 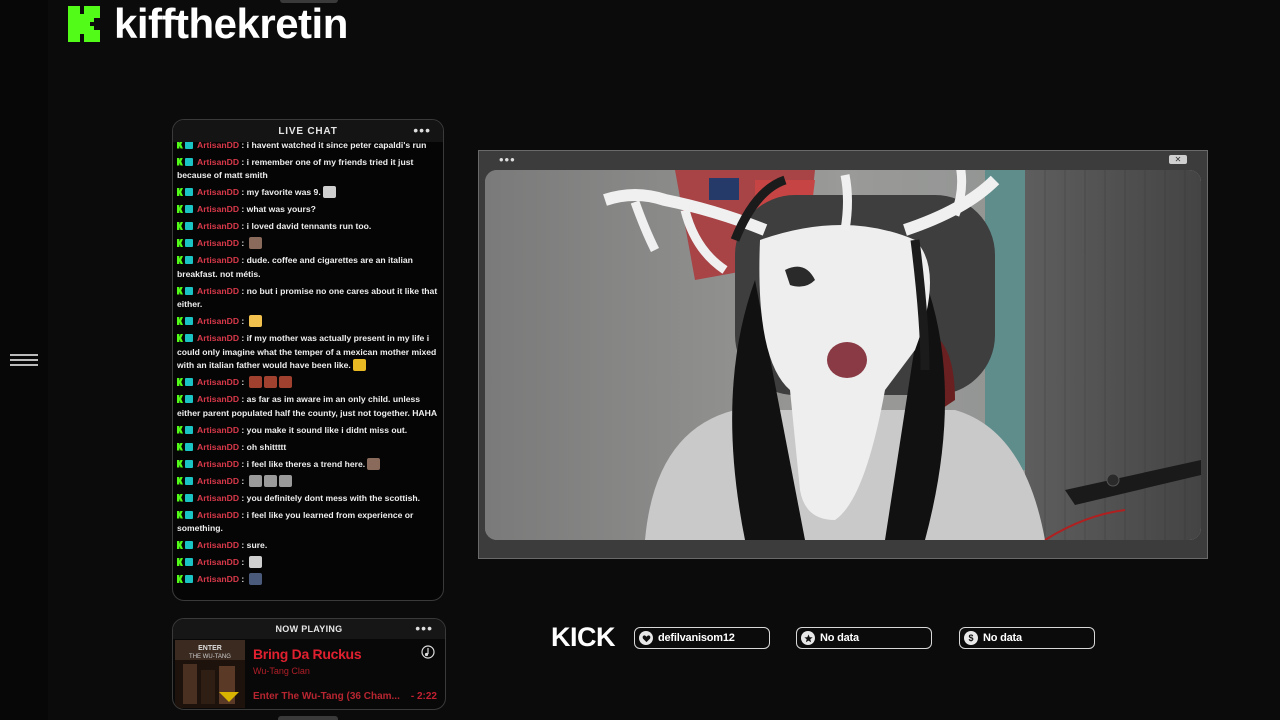 I want to click on chat-message-text: my favorite was 9., so click(x=283, y=192).